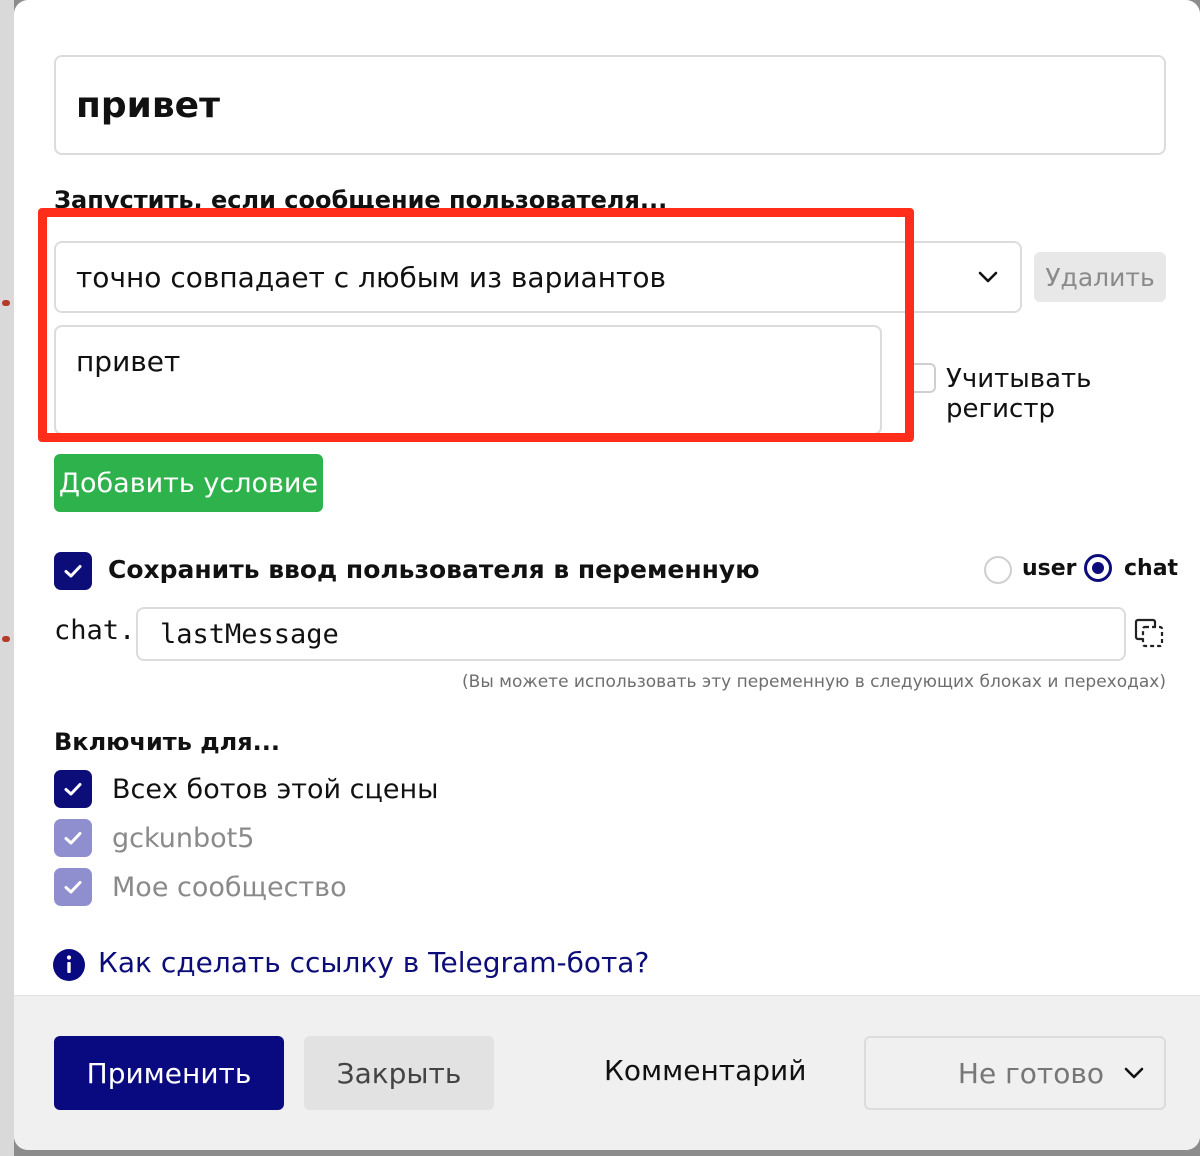 Image resolution: width=1200 pixels, height=1156 pixels. What do you see at coordinates (1098, 568) in the screenshot?
I see `scope-chat-radio` at bounding box center [1098, 568].